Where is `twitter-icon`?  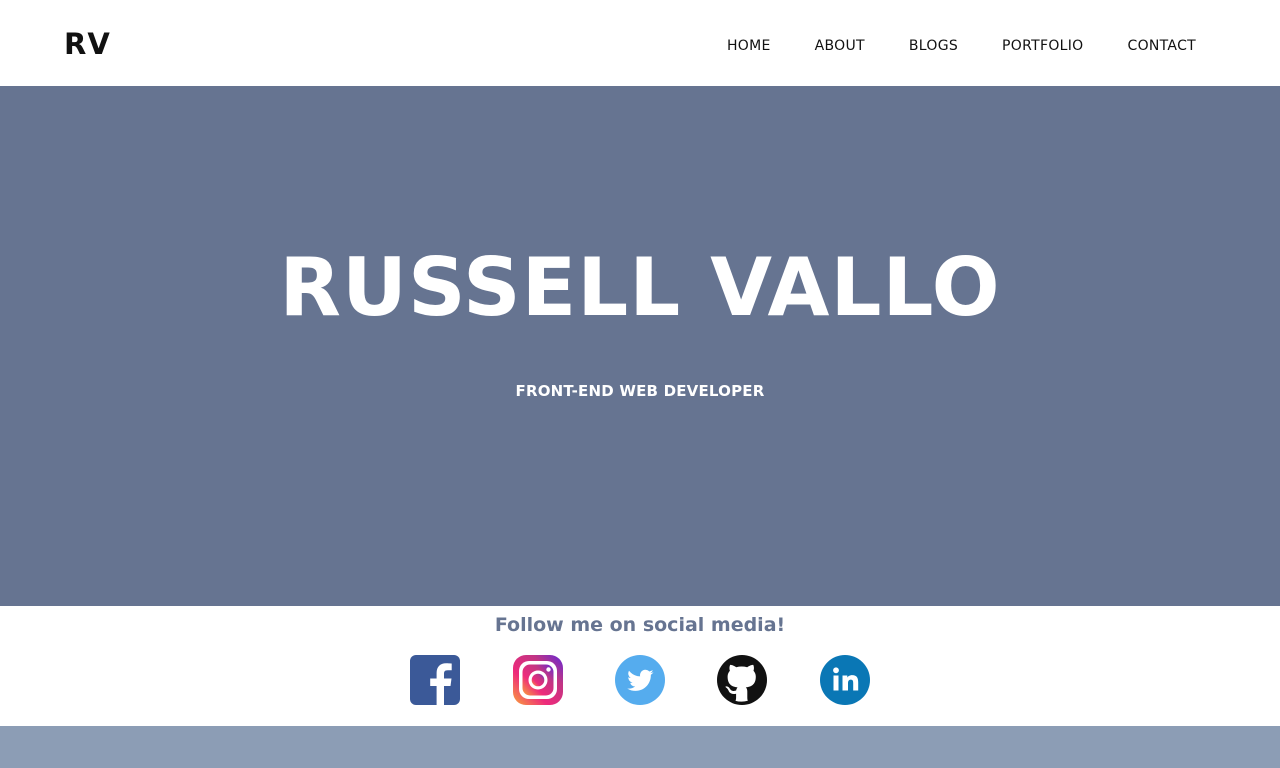 twitter-icon is located at coordinates (640, 680).